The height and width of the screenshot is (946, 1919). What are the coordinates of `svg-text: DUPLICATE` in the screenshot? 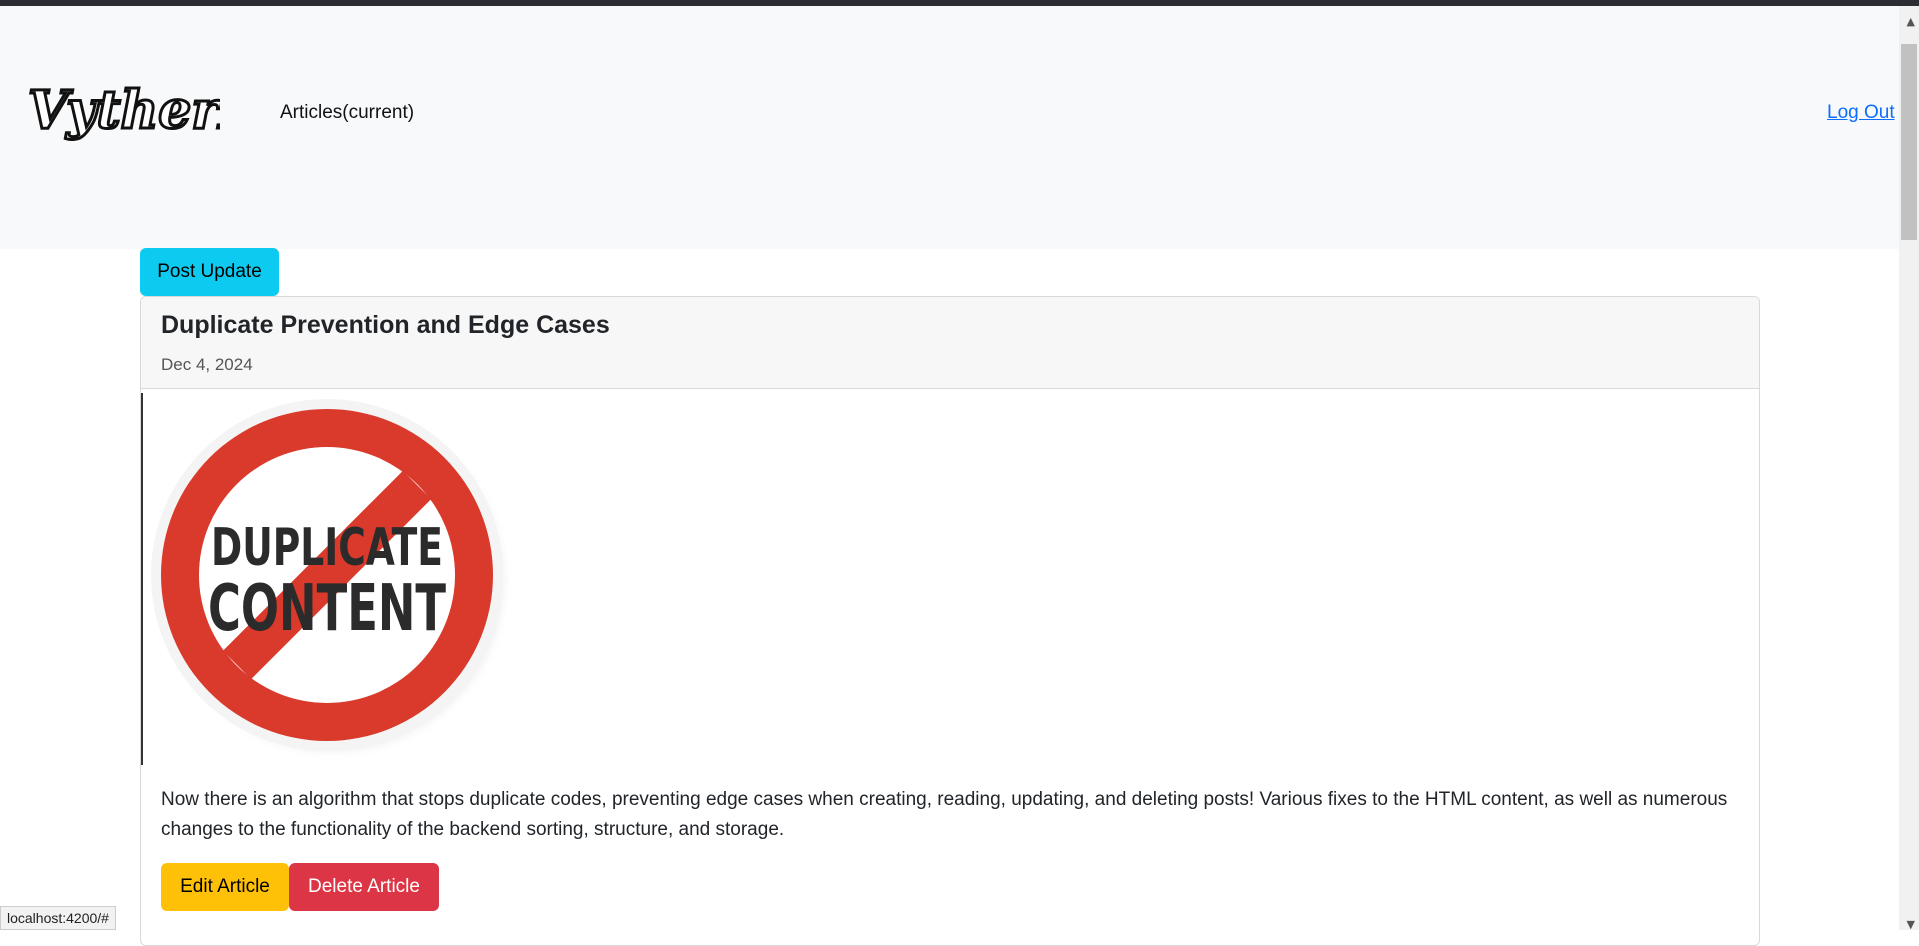 It's located at (327, 548).